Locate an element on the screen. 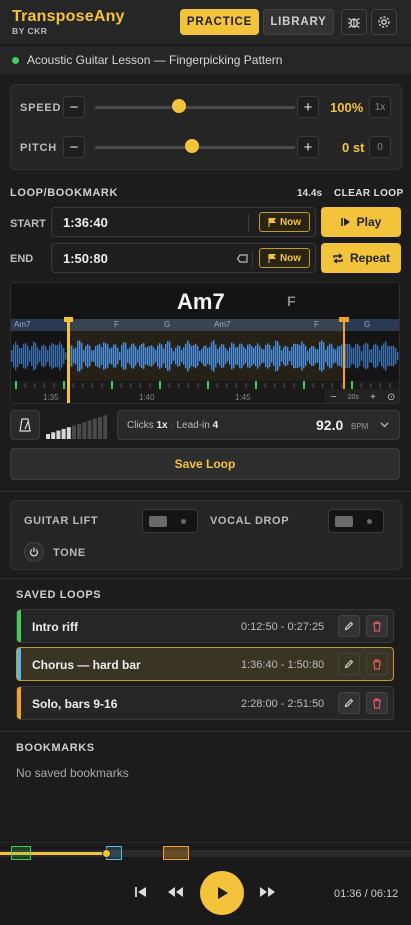 Image resolution: width=411 pixels, height=925 pixels. play-loop-label: Play is located at coordinates (369, 222).